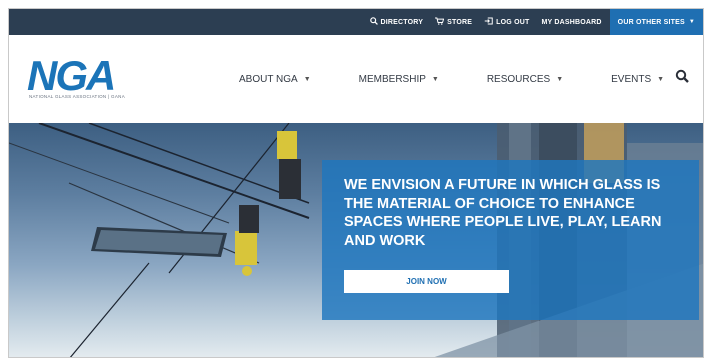  I want to click on nav-item-events: EVENTS ▼, so click(637, 79).